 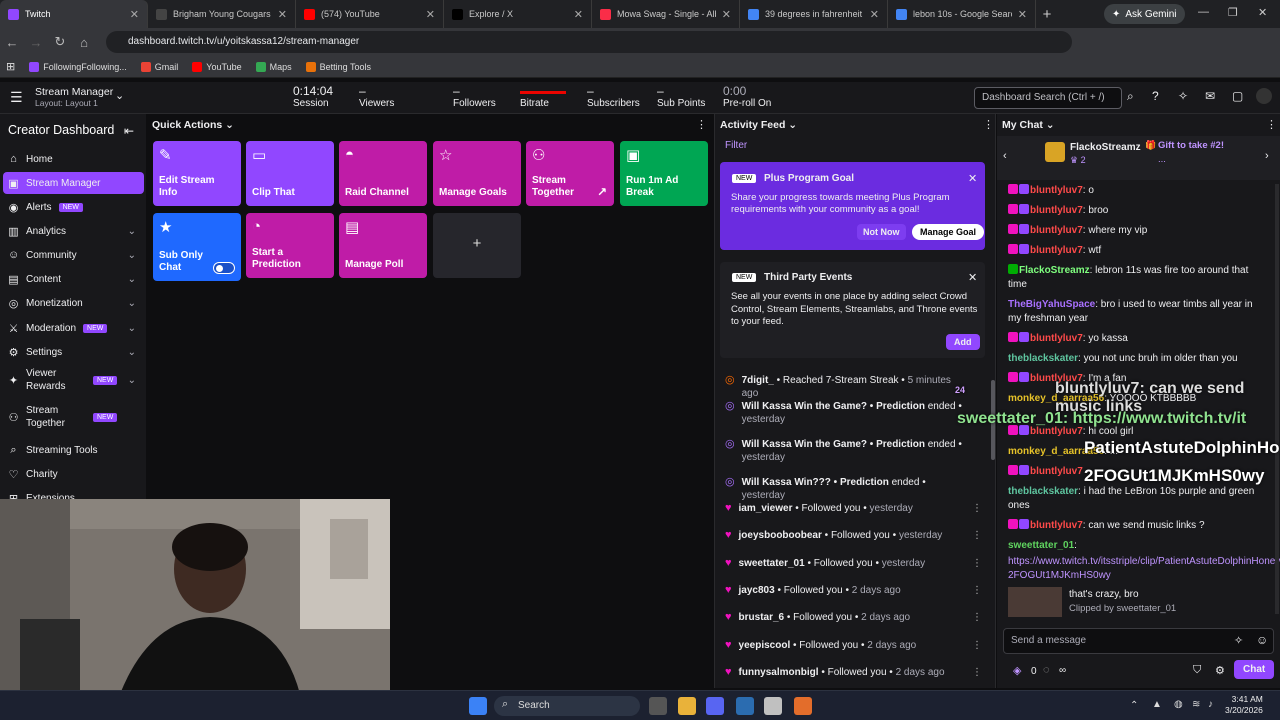 What do you see at coordinates (853, 645) in the screenshot?
I see `activity-event: ♥ yeepiscool • Followed you • 2 days ago ⋮` at bounding box center [853, 645].